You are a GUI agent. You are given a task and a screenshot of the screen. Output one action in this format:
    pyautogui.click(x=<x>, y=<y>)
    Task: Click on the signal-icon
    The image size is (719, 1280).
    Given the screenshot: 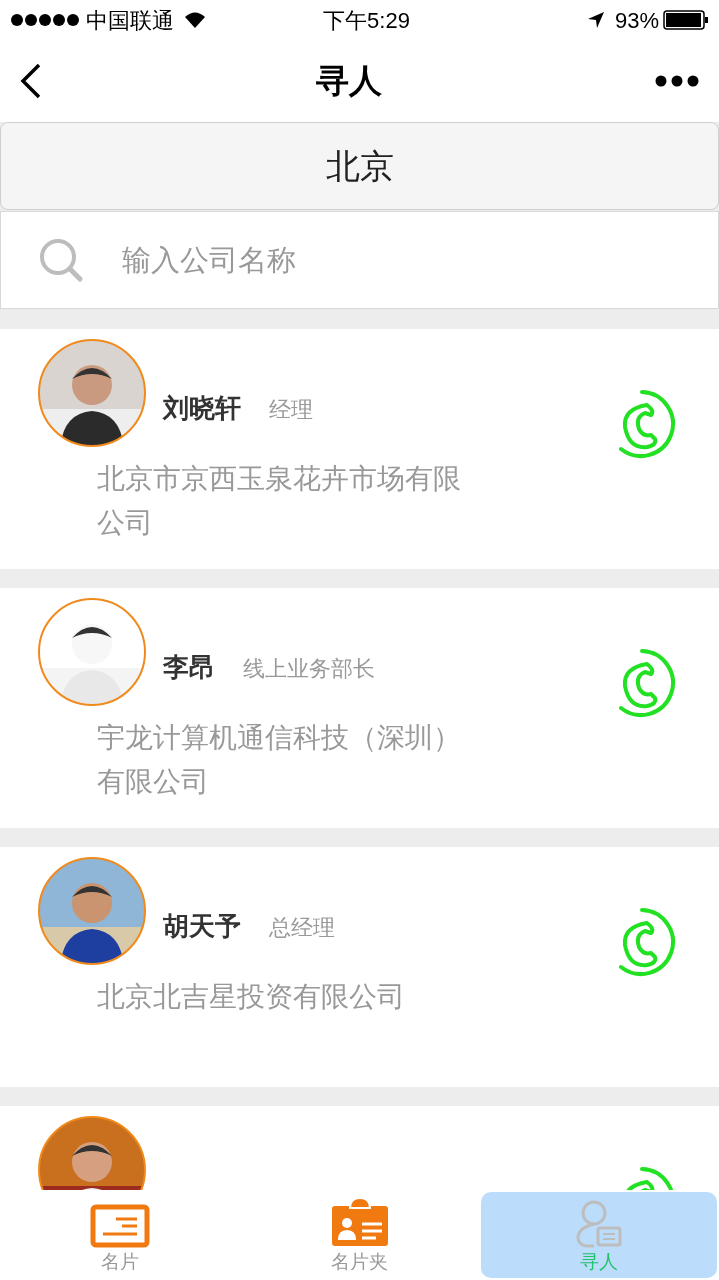 What is the action you would take?
    pyautogui.click(x=46, y=20)
    